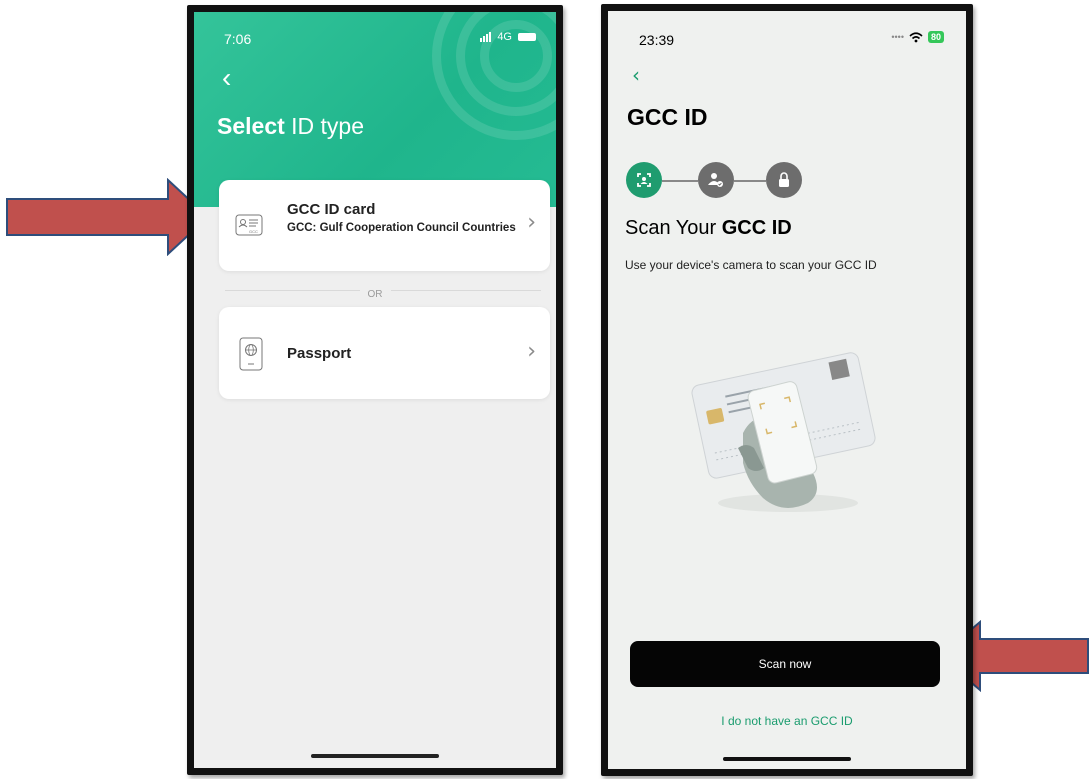  I want to click on status-time: 7:06, so click(238, 39).